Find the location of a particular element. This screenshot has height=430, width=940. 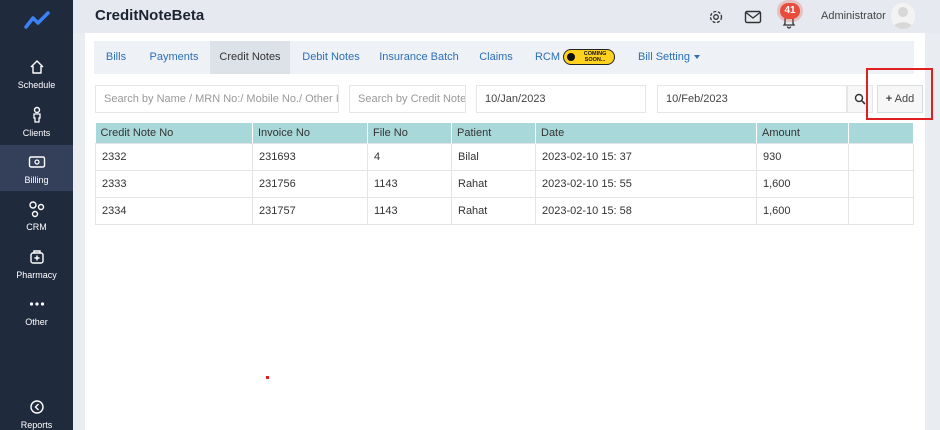

sidebar-item-billing: Billing is located at coordinates (36, 168).